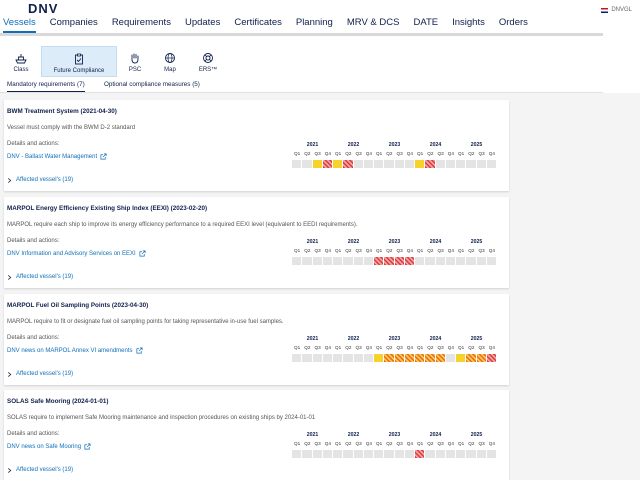  What do you see at coordinates (135, 58) in the screenshot?
I see `hand-icon` at bounding box center [135, 58].